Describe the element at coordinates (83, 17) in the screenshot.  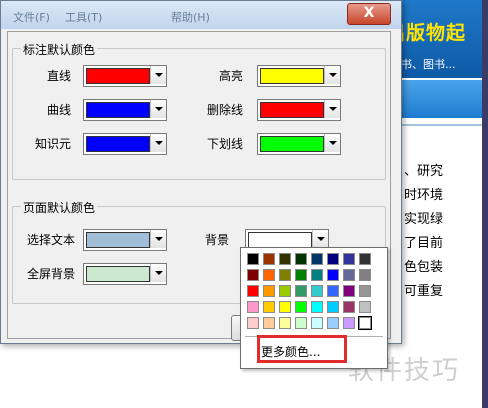
I see `menu-tools: 工具(T)` at that location.